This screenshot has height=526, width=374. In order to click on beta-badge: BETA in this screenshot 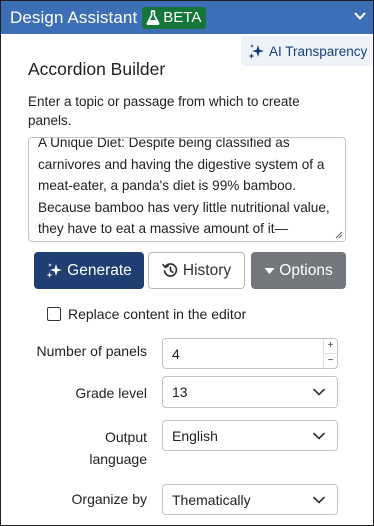, I will do `click(174, 17)`.